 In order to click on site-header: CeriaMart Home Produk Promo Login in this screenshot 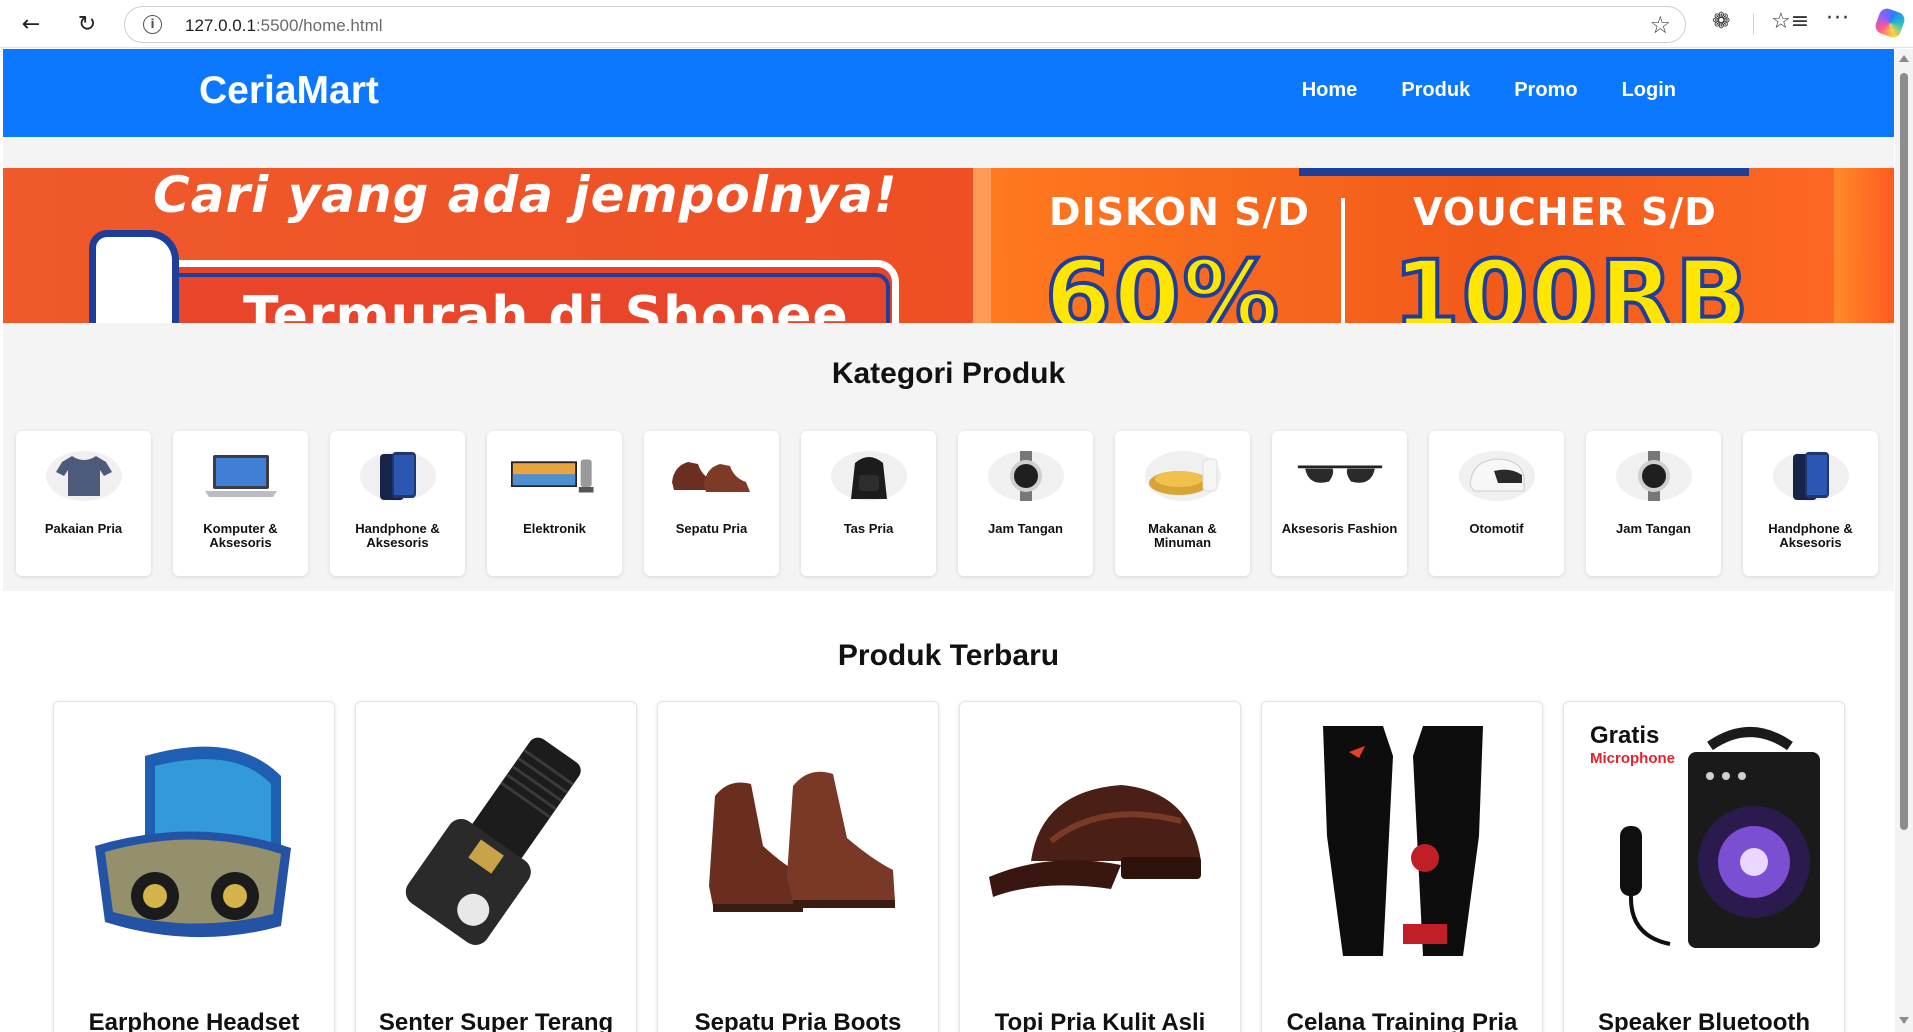, I will do `click(948, 93)`.